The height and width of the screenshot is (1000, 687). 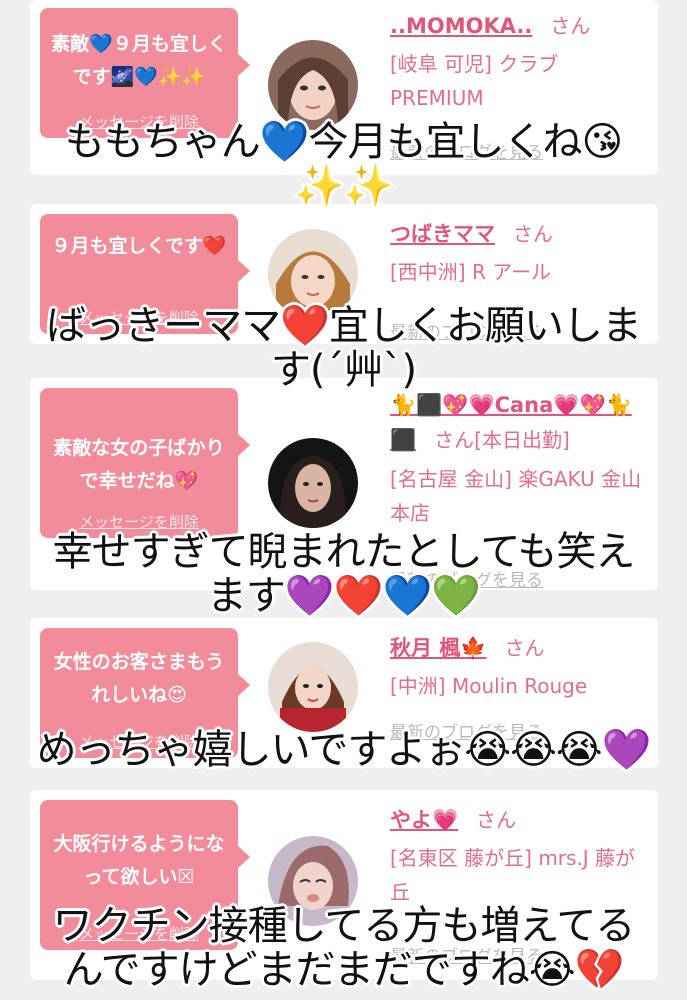 What do you see at coordinates (344, 142) in the screenshot?
I see `caption-line: ももちゃん💙今月も宜しくね😘` at bounding box center [344, 142].